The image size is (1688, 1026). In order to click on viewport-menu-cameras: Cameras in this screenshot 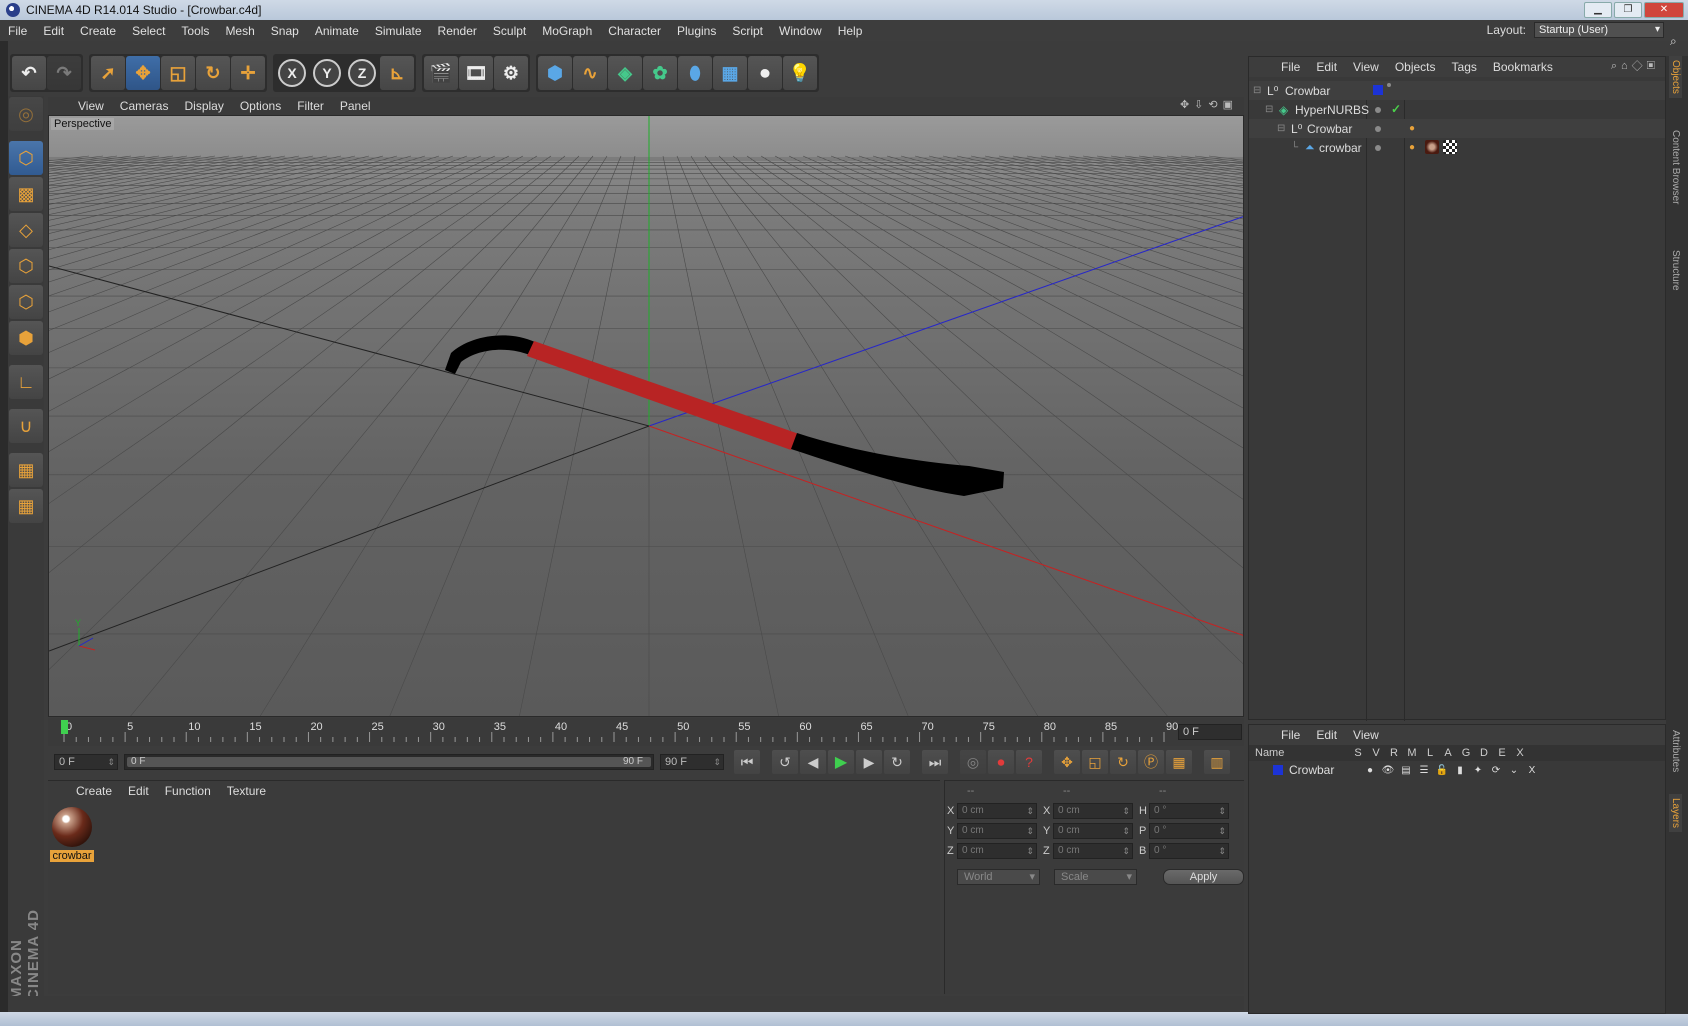, I will do `click(144, 106)`.